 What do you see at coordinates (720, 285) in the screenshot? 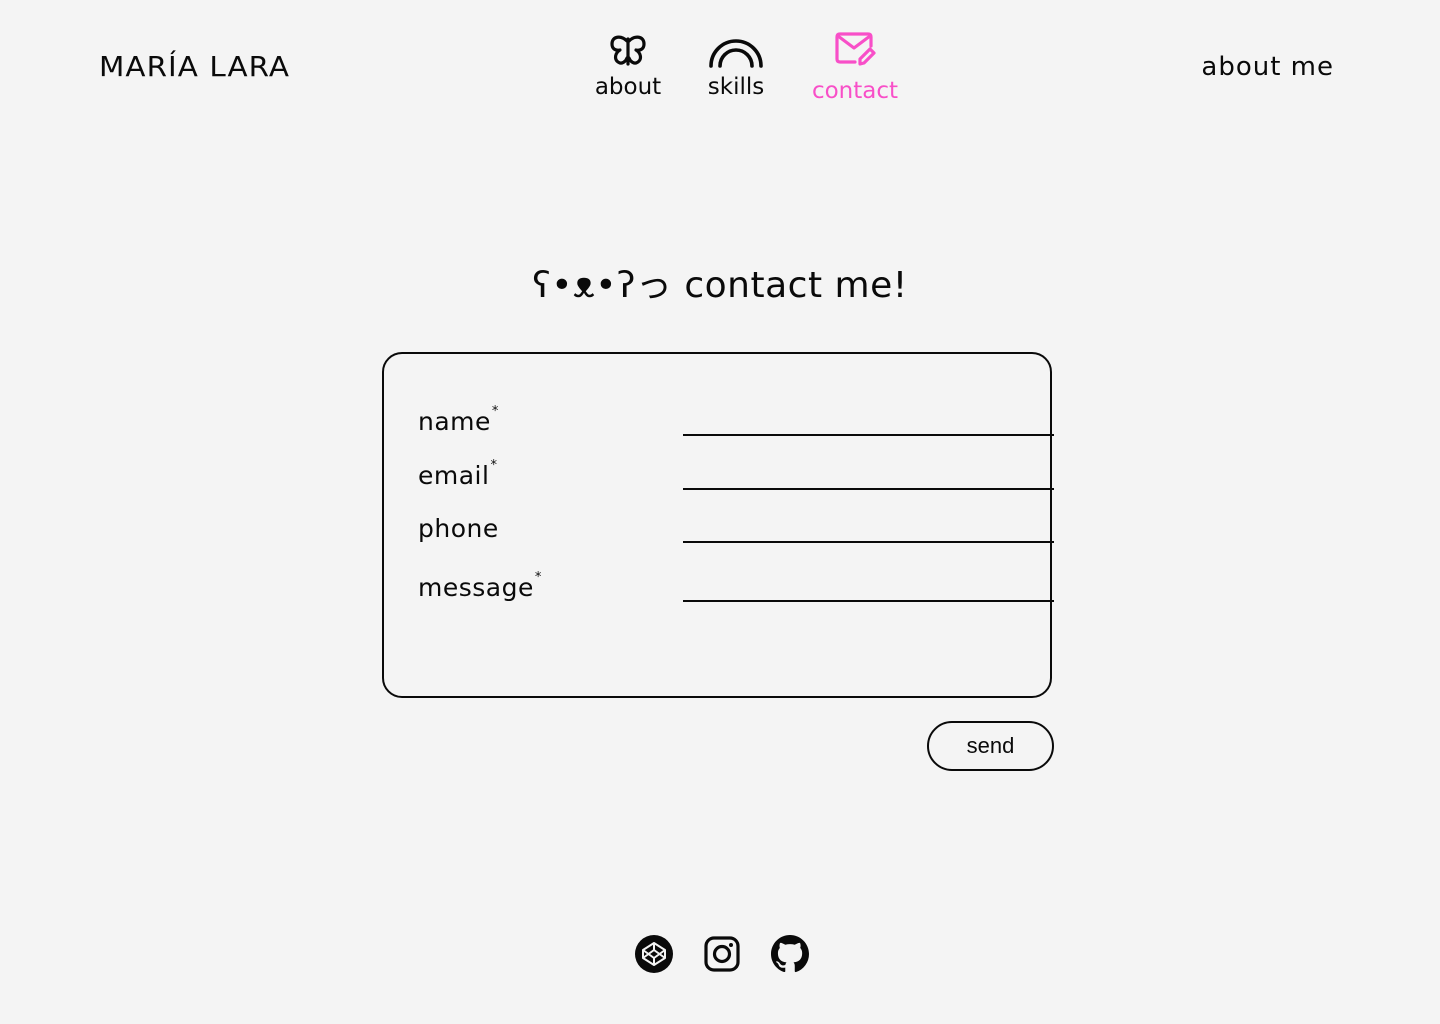
I see `page-title: ʕ•ᴥ•ʔっ contact me!` at bounding box center [720, 285].